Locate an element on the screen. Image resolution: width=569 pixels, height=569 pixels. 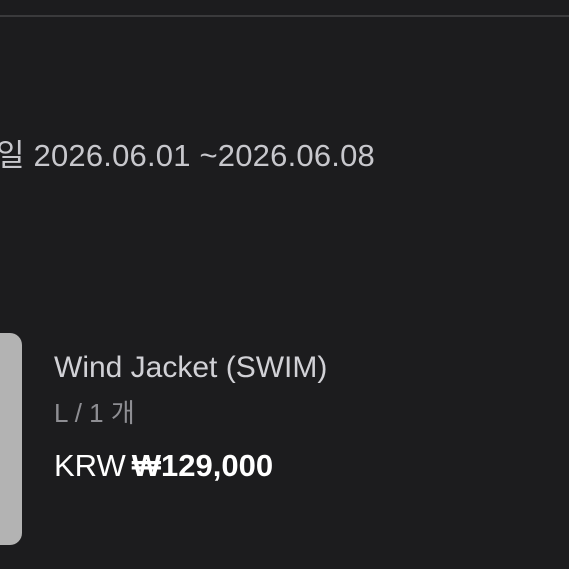
top-divider is located at coordinates (284, 16).